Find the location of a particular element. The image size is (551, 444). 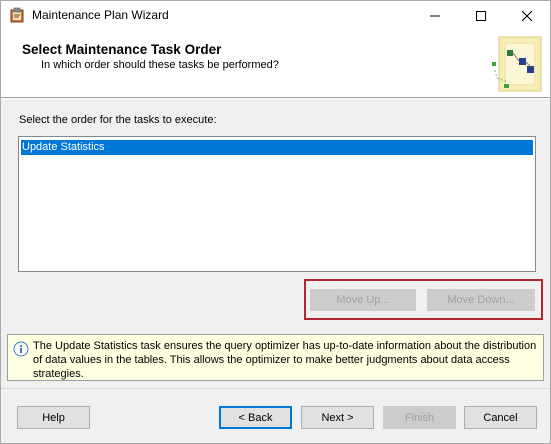

wizard-banner-icon is located at coordinates (516, 64).